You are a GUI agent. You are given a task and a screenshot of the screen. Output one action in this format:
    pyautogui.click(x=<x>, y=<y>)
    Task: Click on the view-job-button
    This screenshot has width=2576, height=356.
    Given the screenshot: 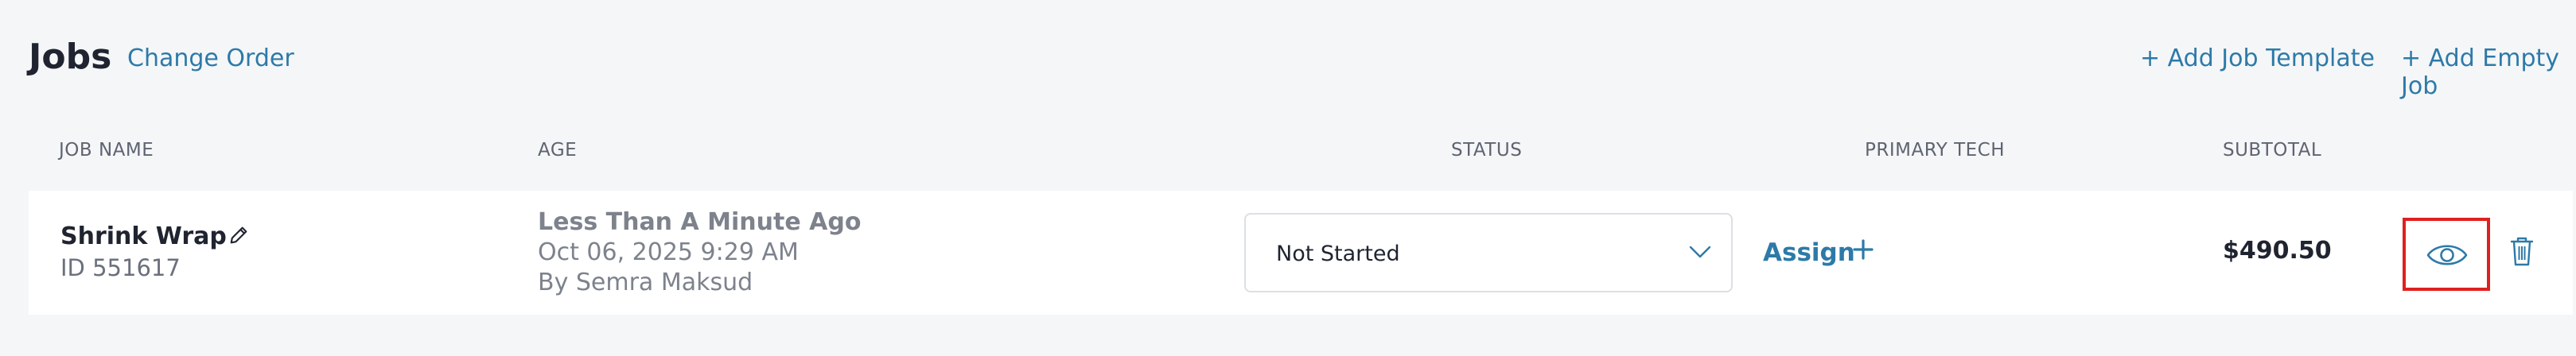 What is the action you would take?
    pyautogui.click(x=2447, y=254)
    